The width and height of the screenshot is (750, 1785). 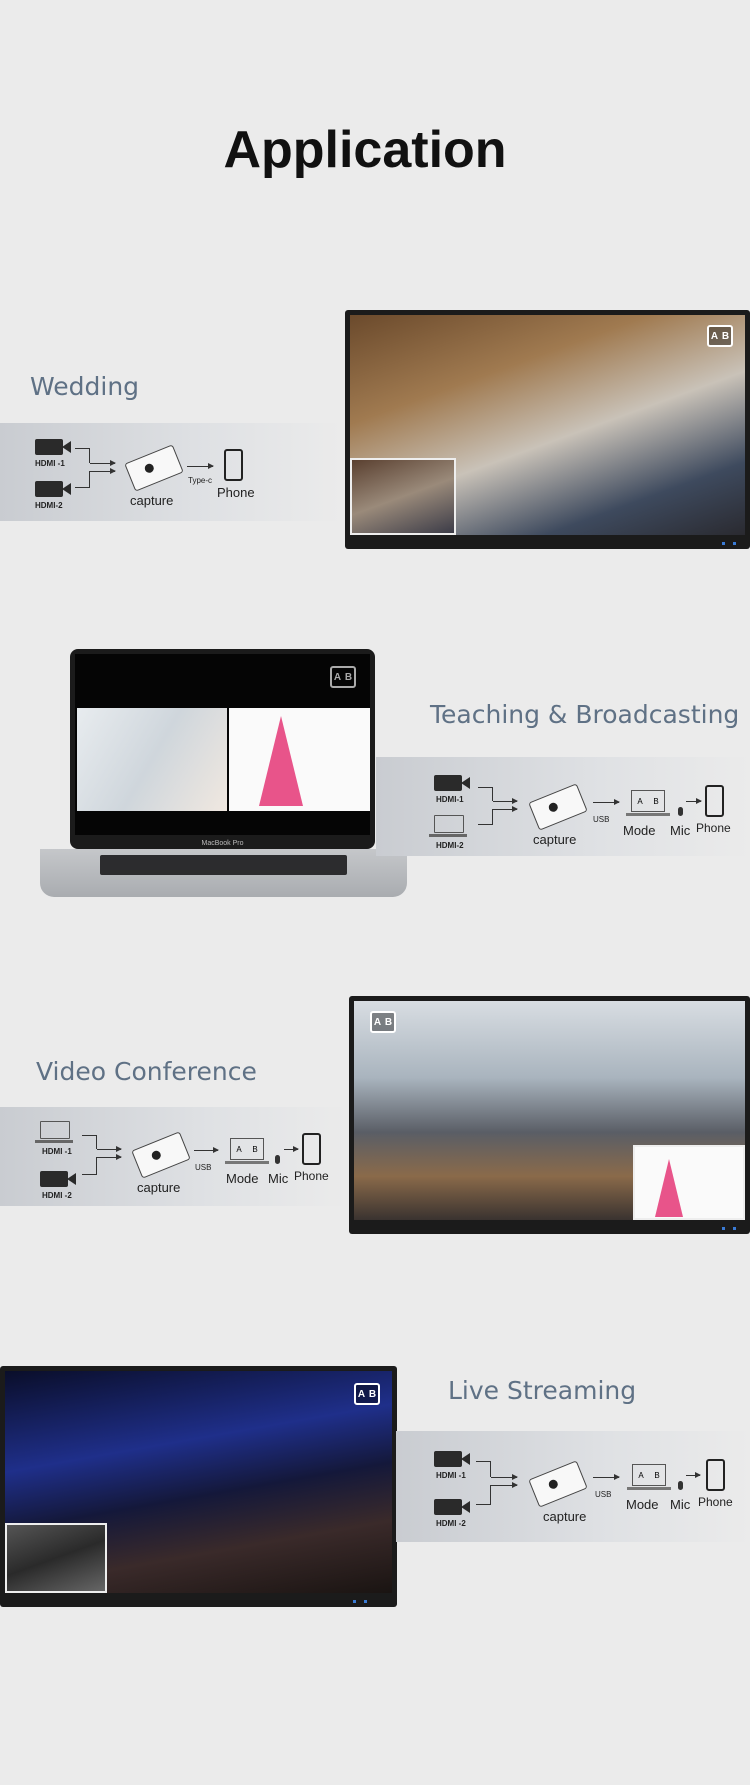 I want to click on mic-icon, so click(x=680, y=811).